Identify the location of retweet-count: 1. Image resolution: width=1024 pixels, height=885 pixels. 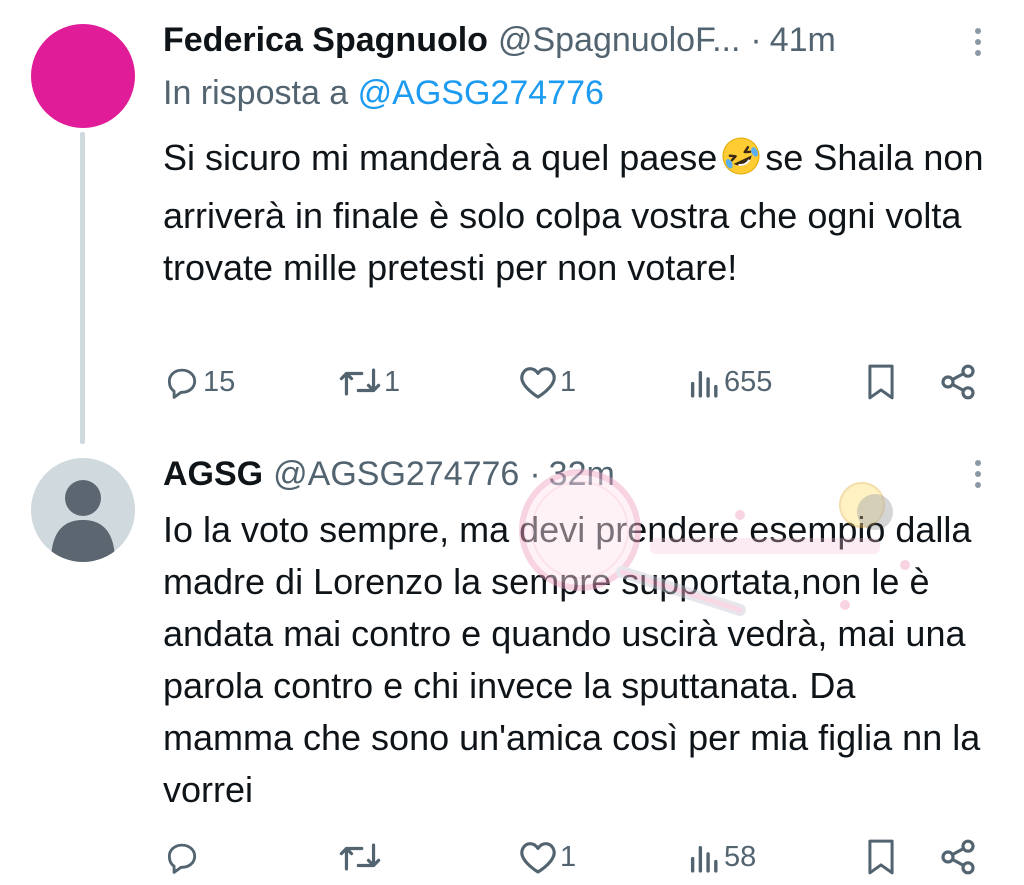
(392, 381).